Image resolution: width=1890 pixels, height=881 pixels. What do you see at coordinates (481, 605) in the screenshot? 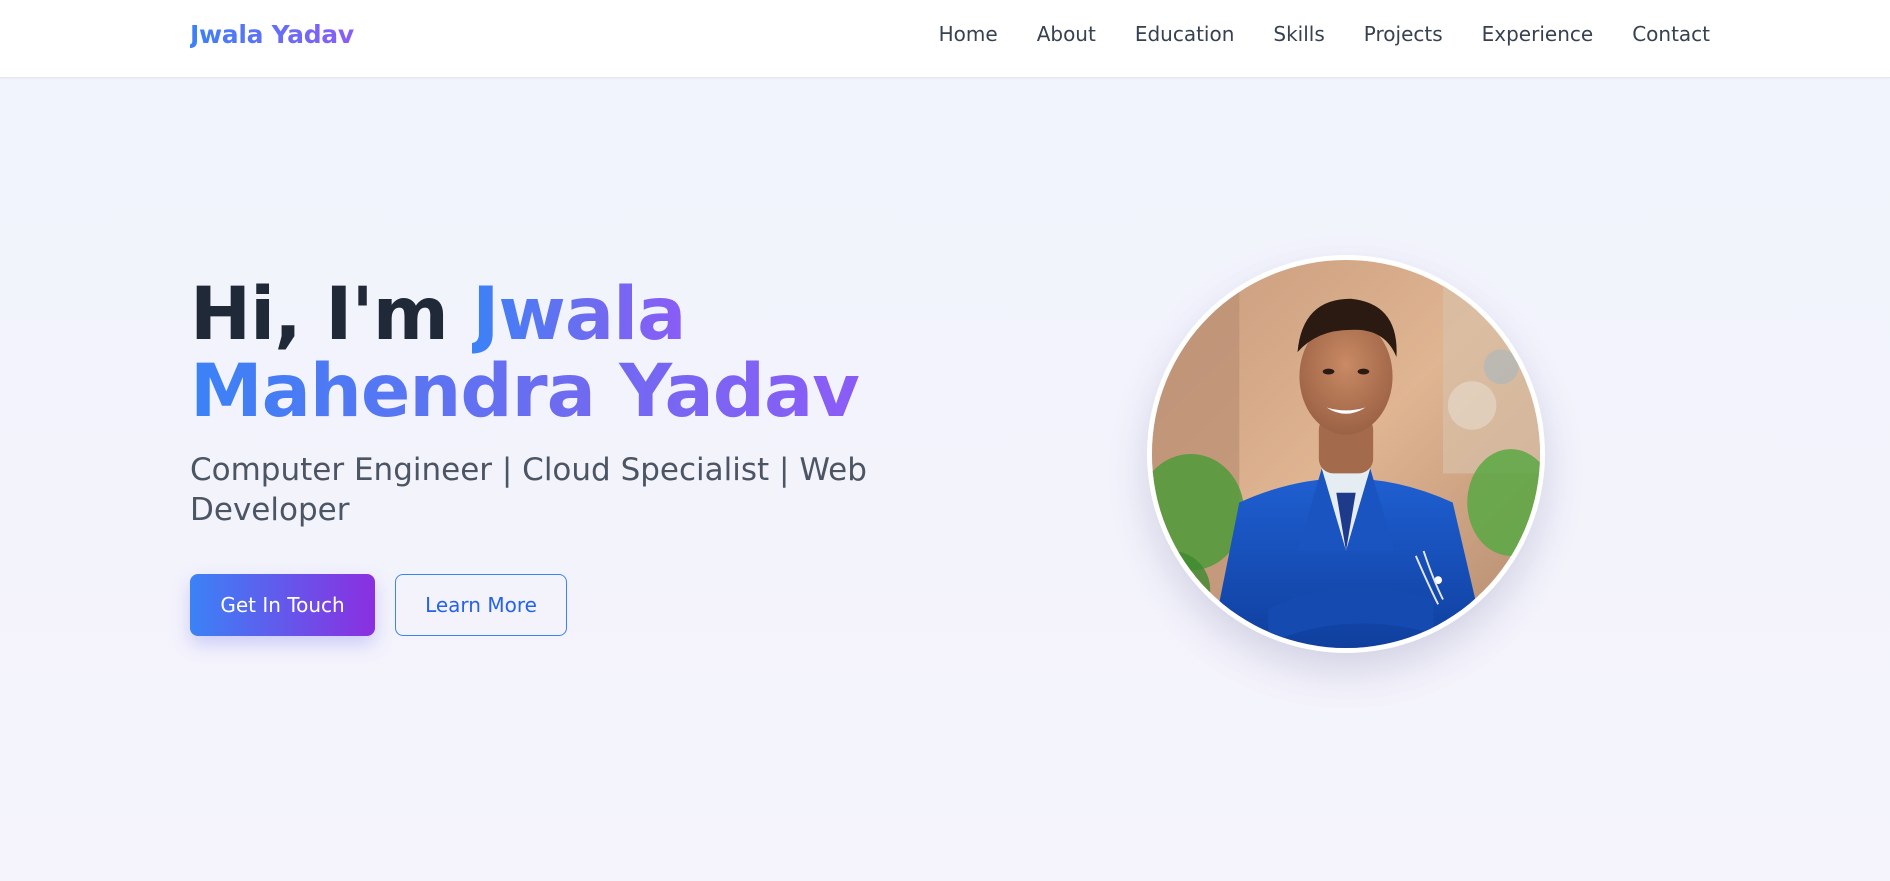
I see `learn-more-button: Learn More` at bounding box center [481, 605].